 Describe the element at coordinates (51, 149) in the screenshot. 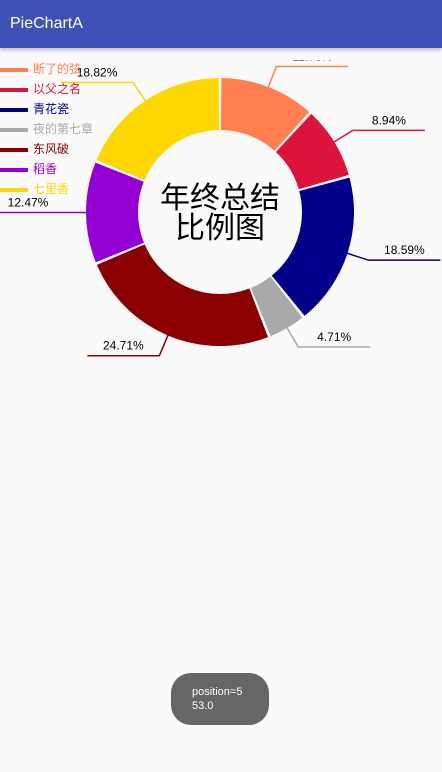

I see `legend-label: 东风破` at that location.